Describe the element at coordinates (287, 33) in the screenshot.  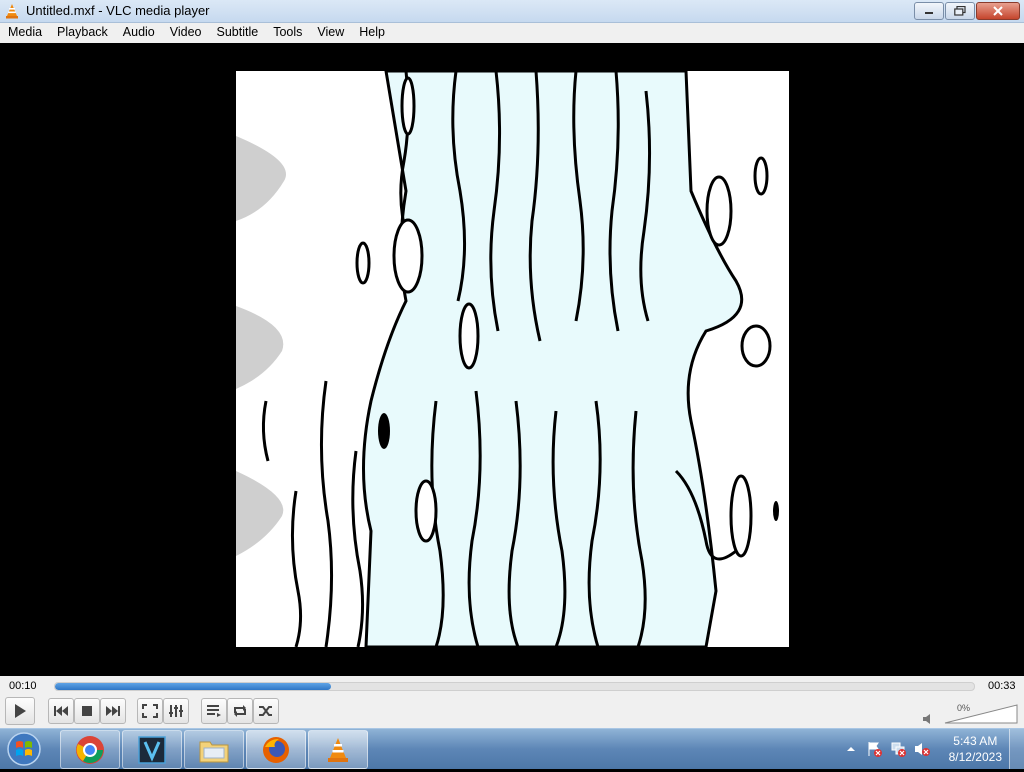
I see `menu-tools: Tools` at that location.